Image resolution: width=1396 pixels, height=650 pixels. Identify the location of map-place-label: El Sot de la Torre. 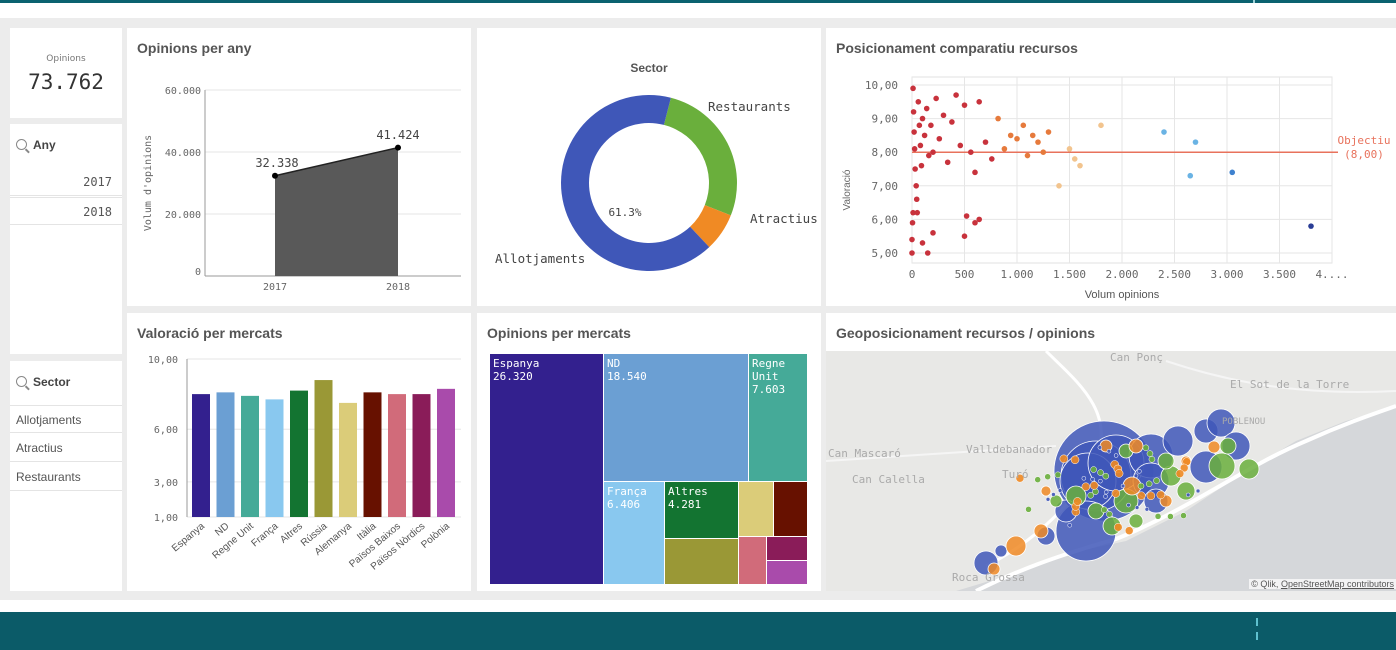
(1290, 384).